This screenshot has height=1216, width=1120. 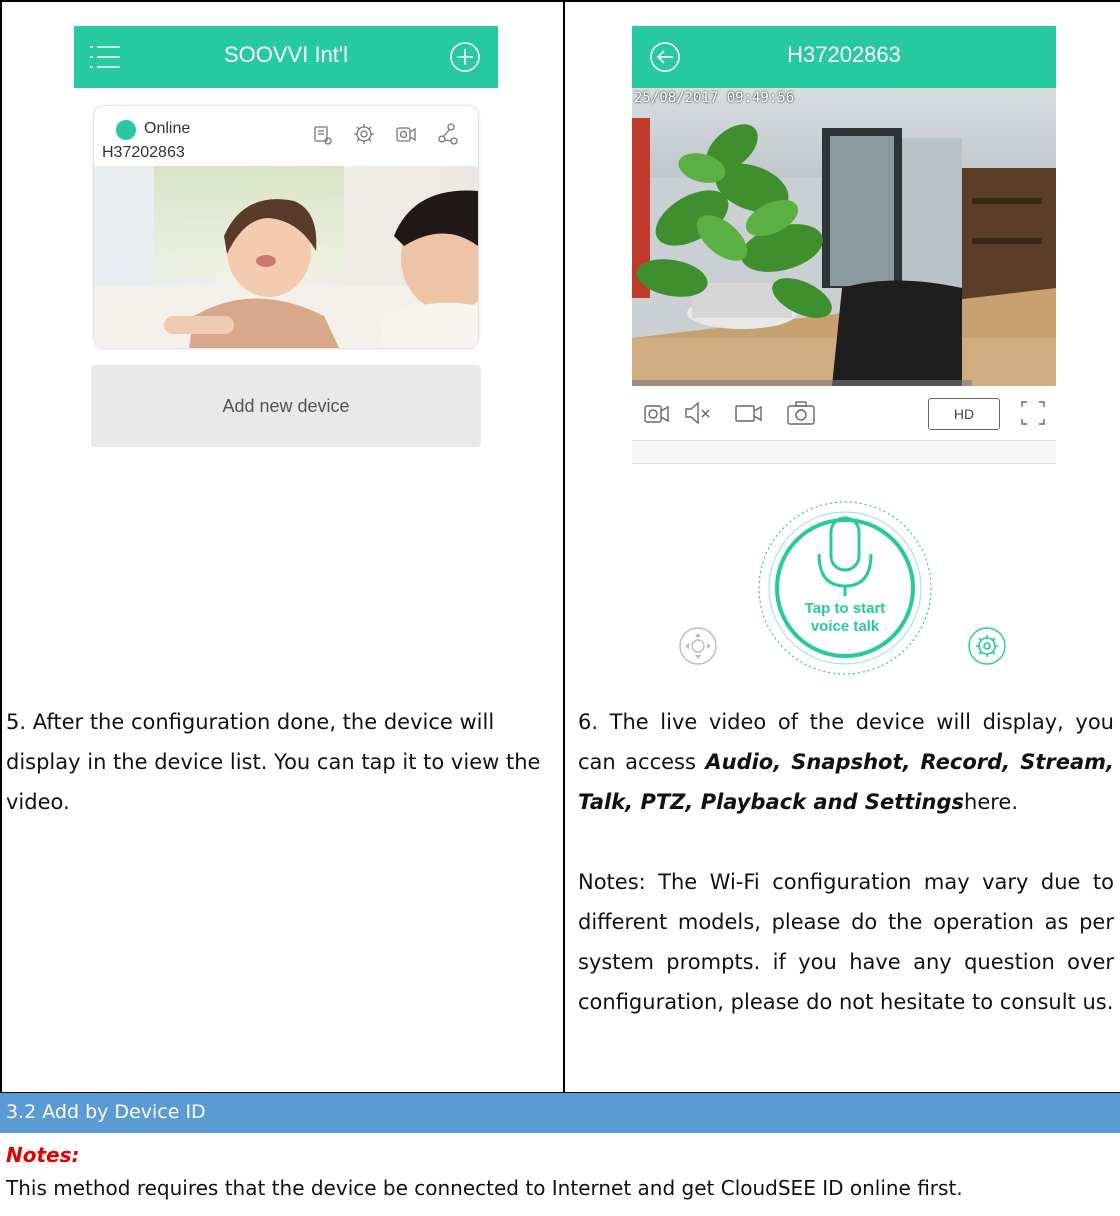 I want to click on notes-label: Notes:, so click(x=43, y=1155).